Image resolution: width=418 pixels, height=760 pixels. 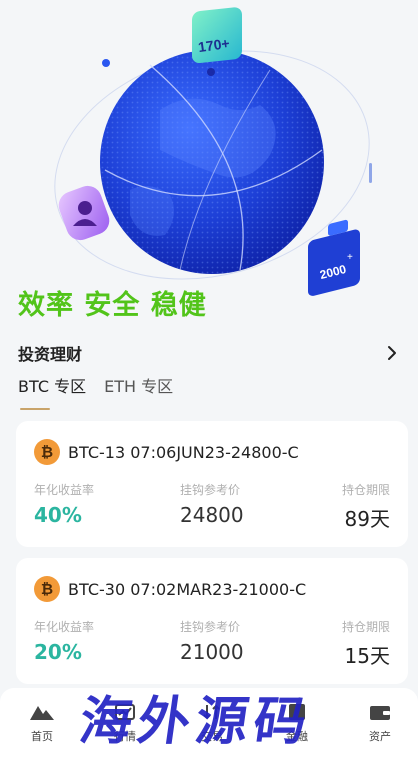 What do you see at coordinates (42, 723) in the screenshot?
I see `nav-home: 首页` at bounding box center [42, 723].